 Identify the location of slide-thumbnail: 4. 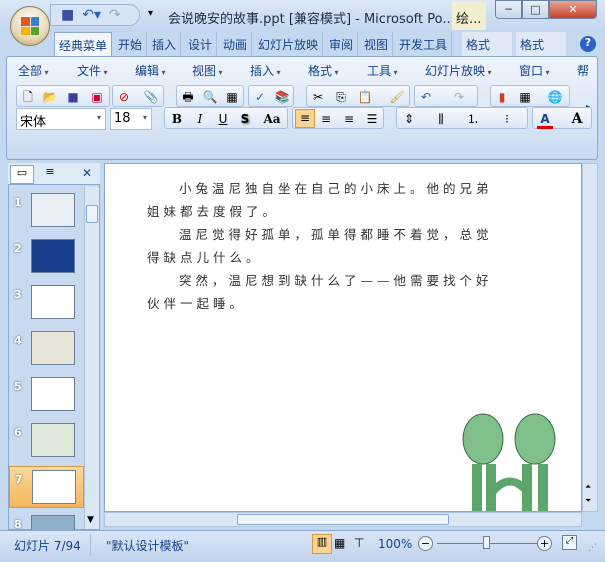
(46, 349).